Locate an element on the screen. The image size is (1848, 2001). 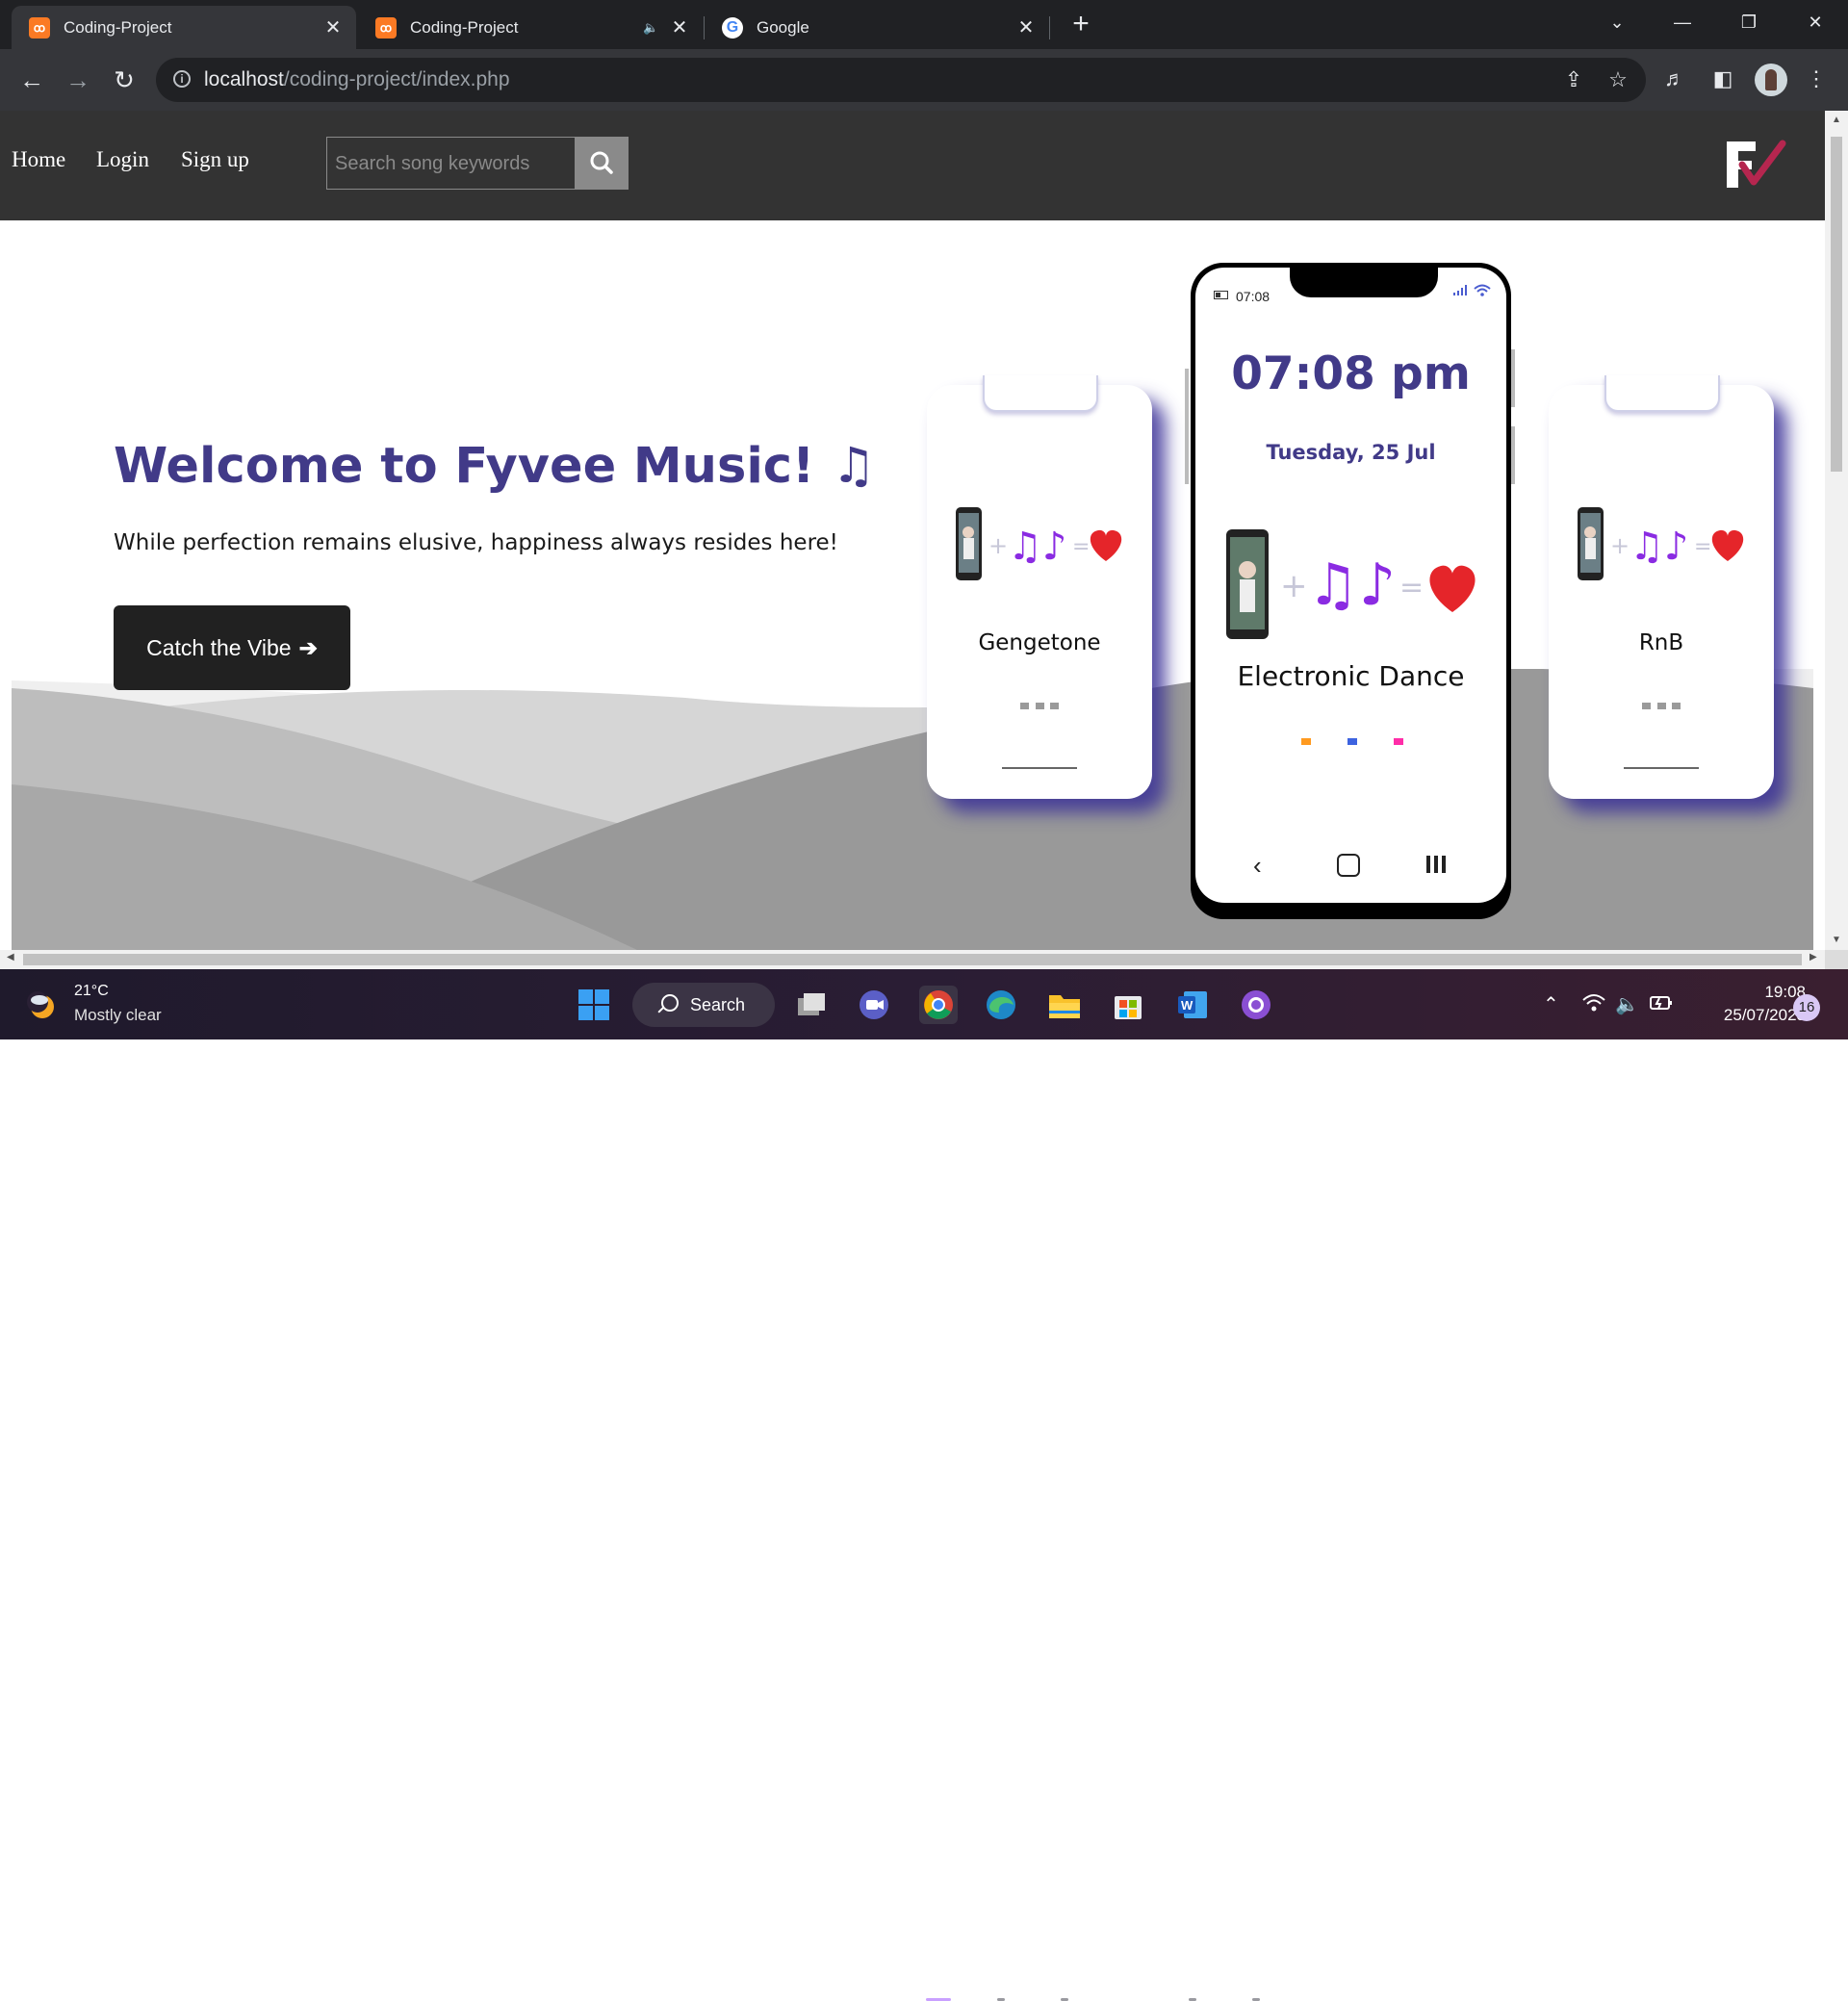
minimize-icon: — is located at coordinates (1682, 22).